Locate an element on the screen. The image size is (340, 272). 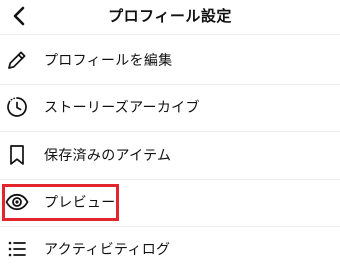
list-icon is located at coordinates (17, 249).